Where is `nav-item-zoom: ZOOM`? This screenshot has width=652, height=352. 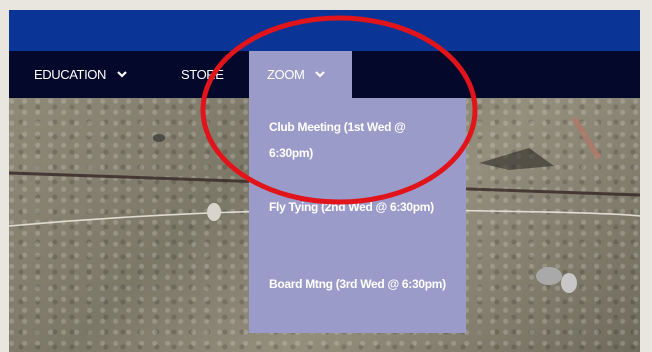
nav-item-zoom: ZOOM is located at coordinates (300, 74).